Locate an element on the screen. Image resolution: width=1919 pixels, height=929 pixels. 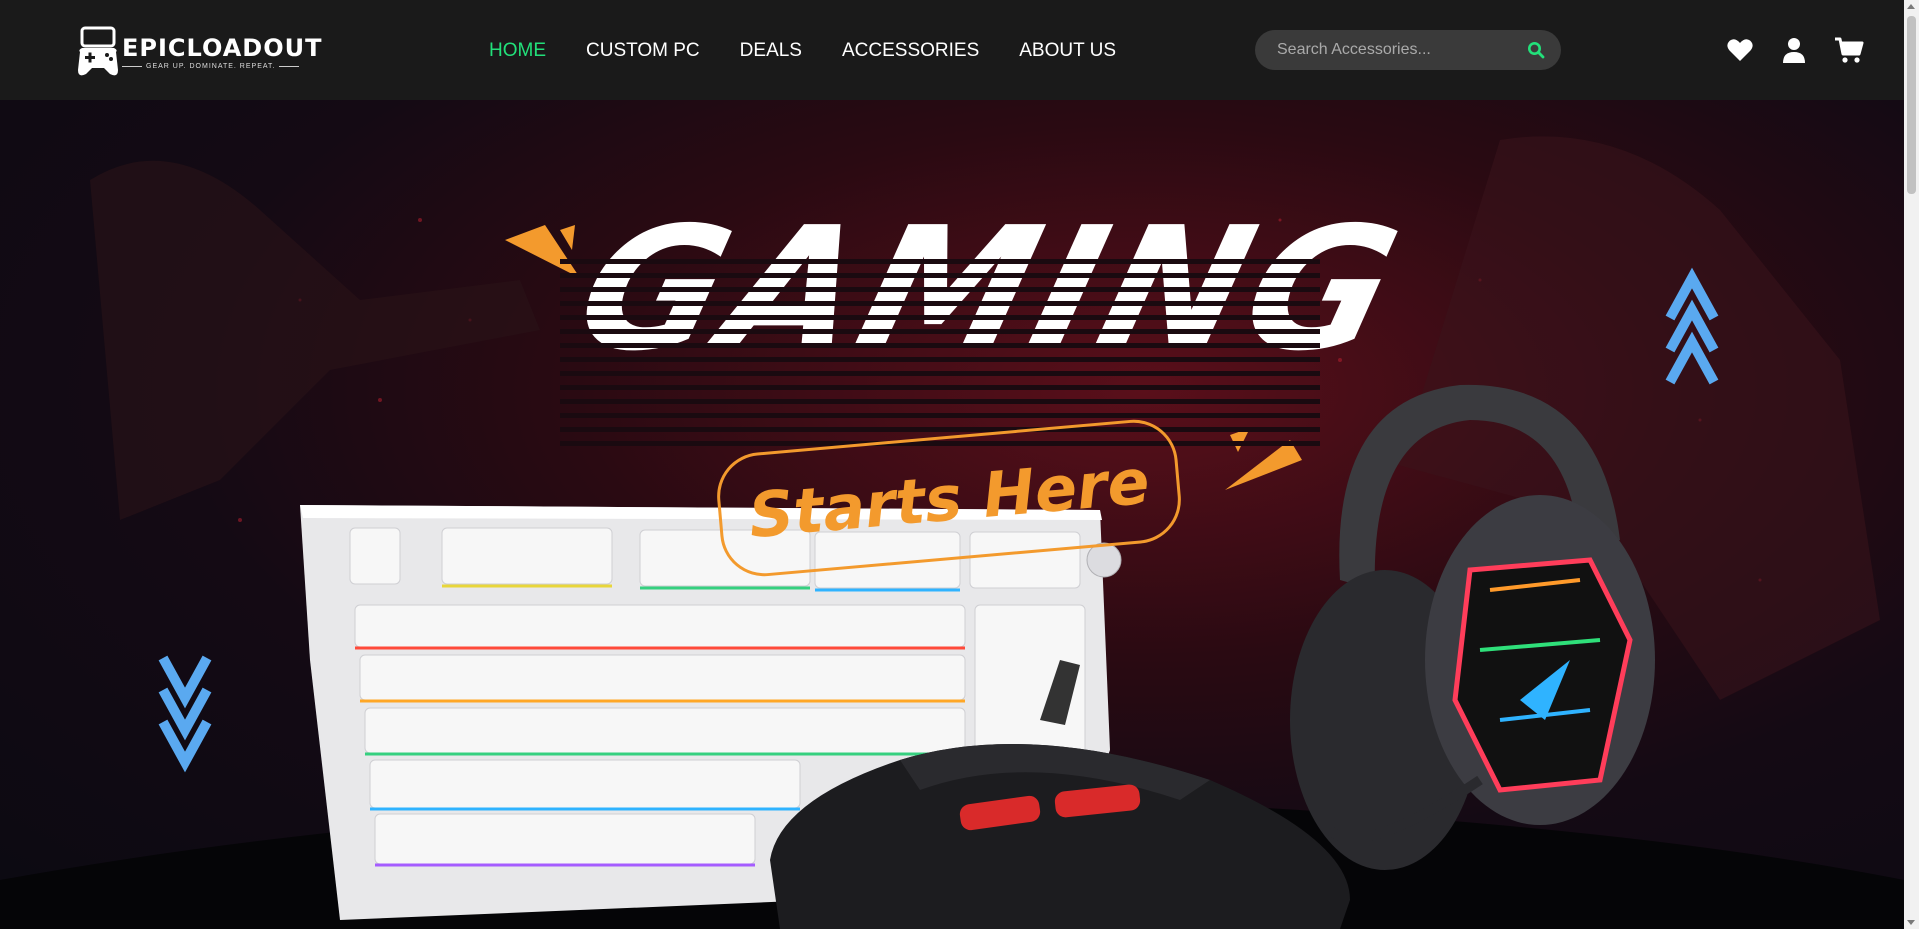
scrollbar-thumb is located at coordinates (1911, 105).